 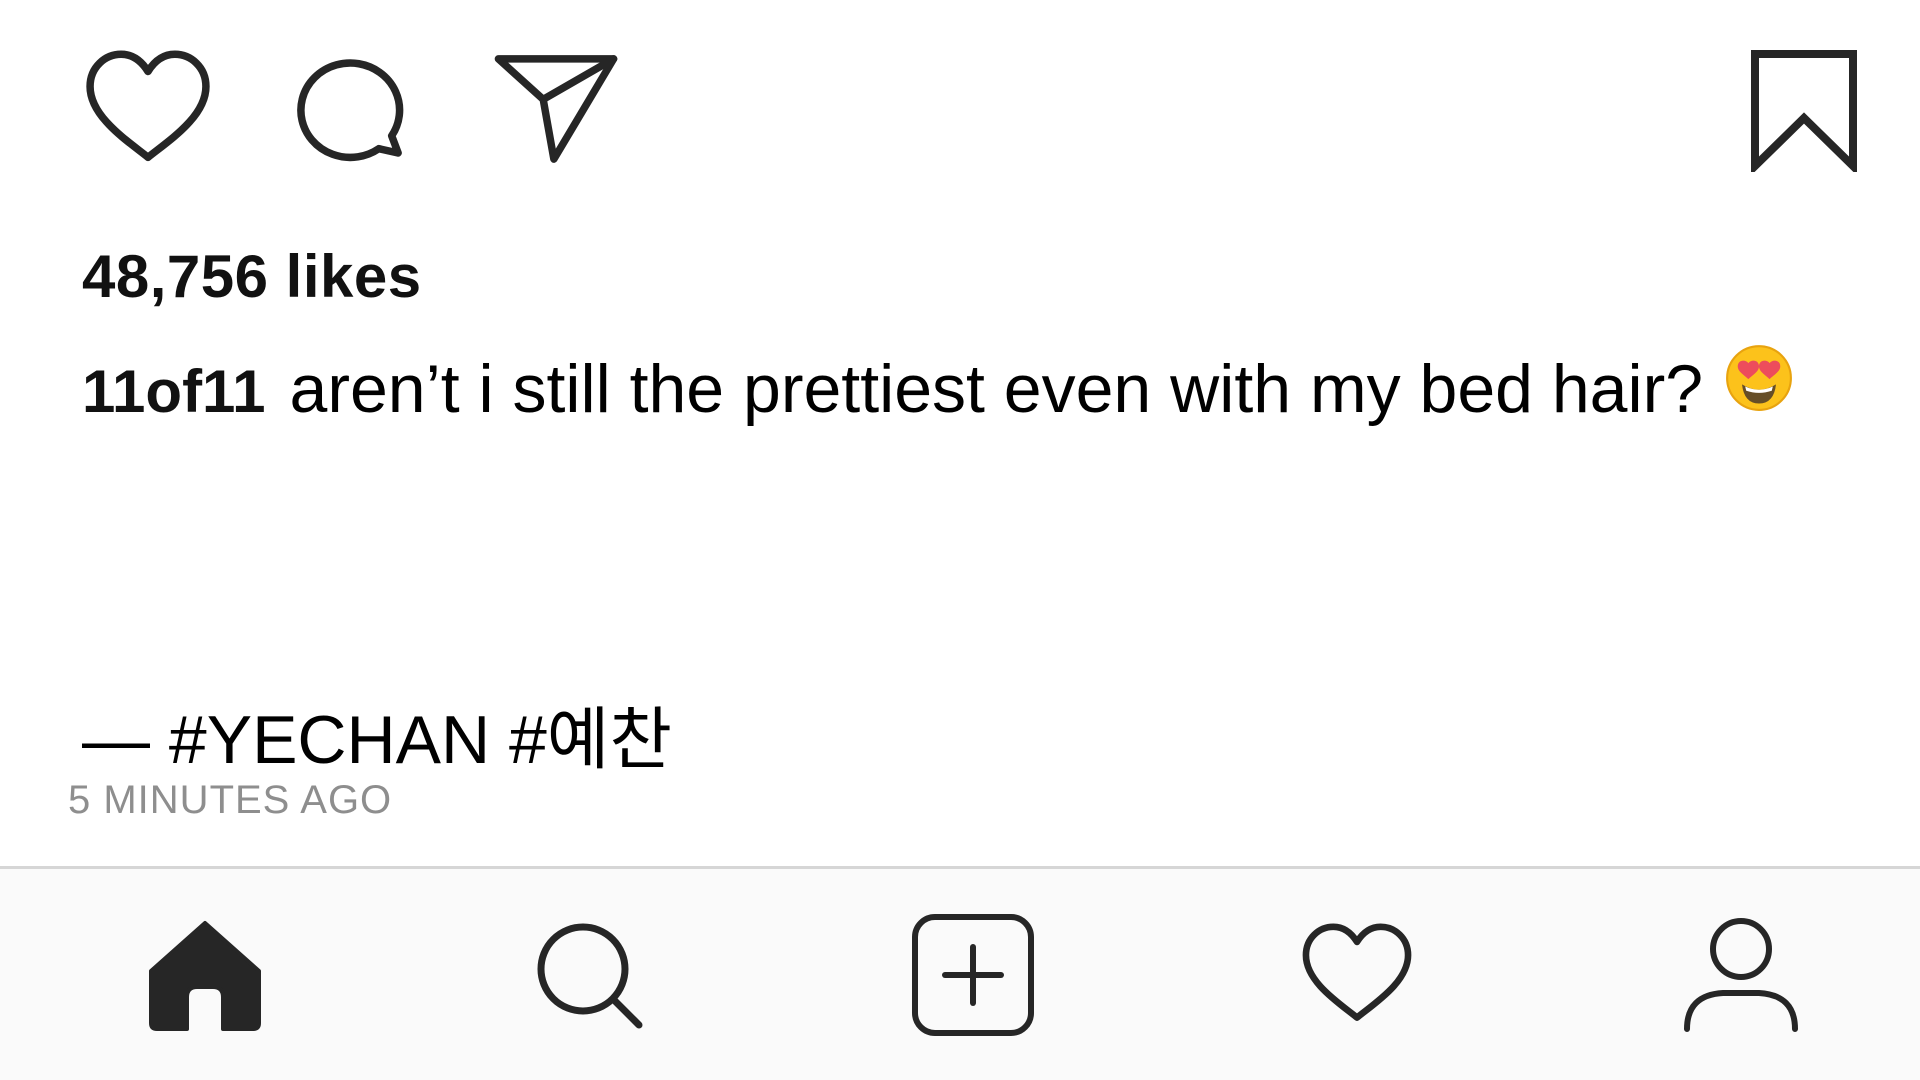 I want to click on search-icon, so click(x=590, y=975).